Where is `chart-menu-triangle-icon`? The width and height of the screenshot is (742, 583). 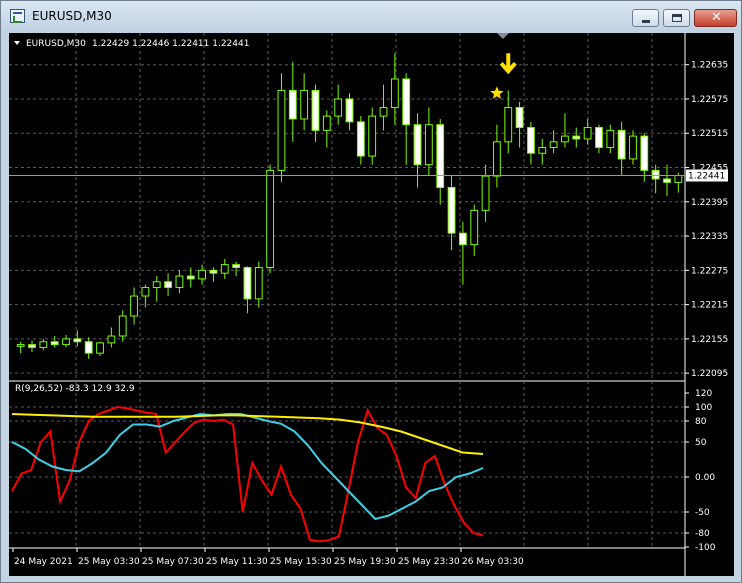
chart-menu-triangle-icon is located at coordinates (17, 43).